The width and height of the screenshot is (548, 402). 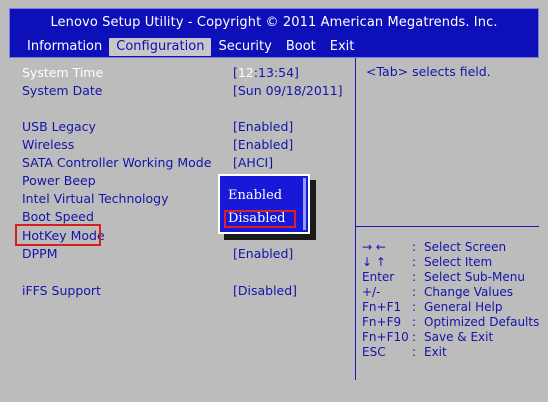 What do you see at coordinates (432, 307) in the screenshot?
I see `key-legend-row: Fn+F1: General Help` at bounding box center [432, 307].